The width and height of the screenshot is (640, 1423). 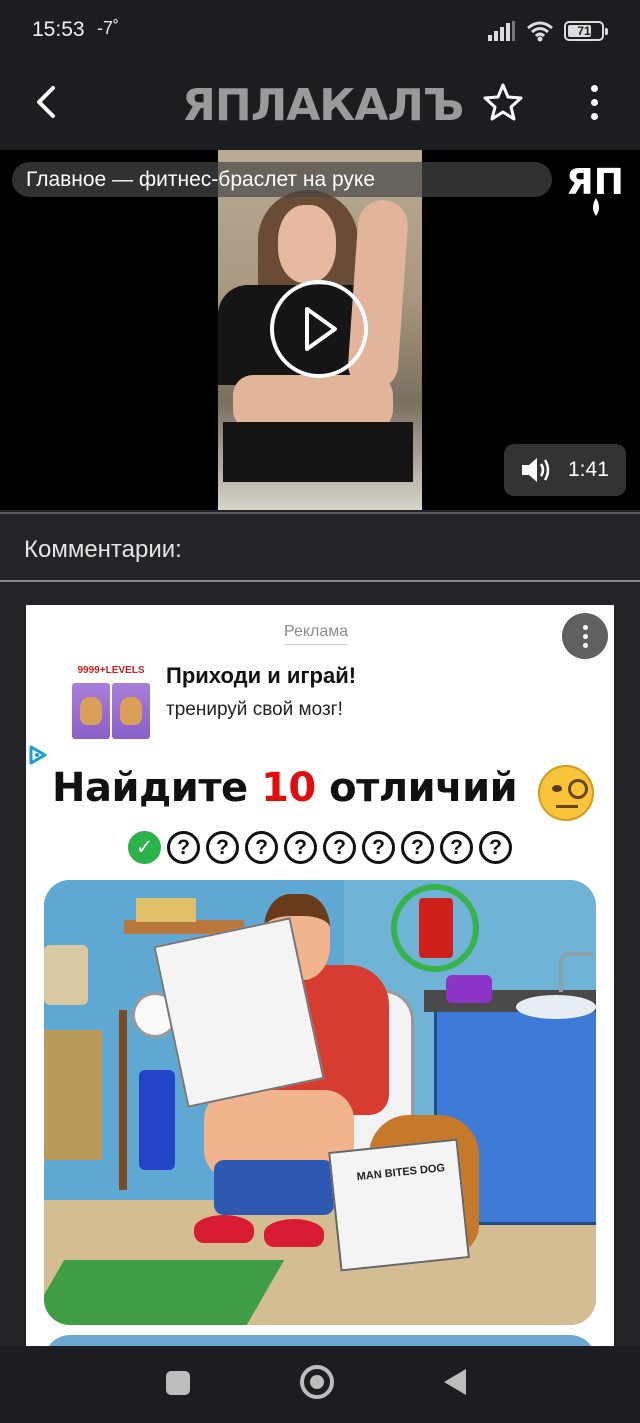 What do you see at coordinates (282, 179) in the screenshot?
I see `video-title: Главное — фитнес-браслет на руке` at bounding box center [282, 179].